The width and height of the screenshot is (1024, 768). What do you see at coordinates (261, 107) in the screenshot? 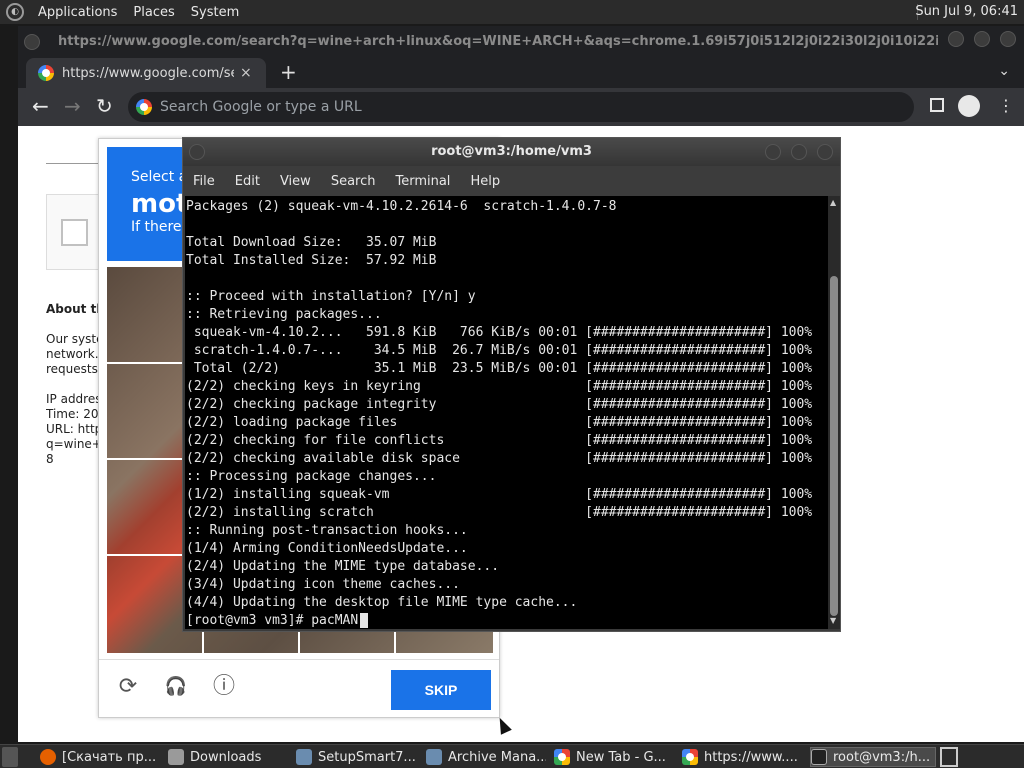
I see `omnibox-placeholder: Search Google or type a URL` at bounding box center [261, 107].